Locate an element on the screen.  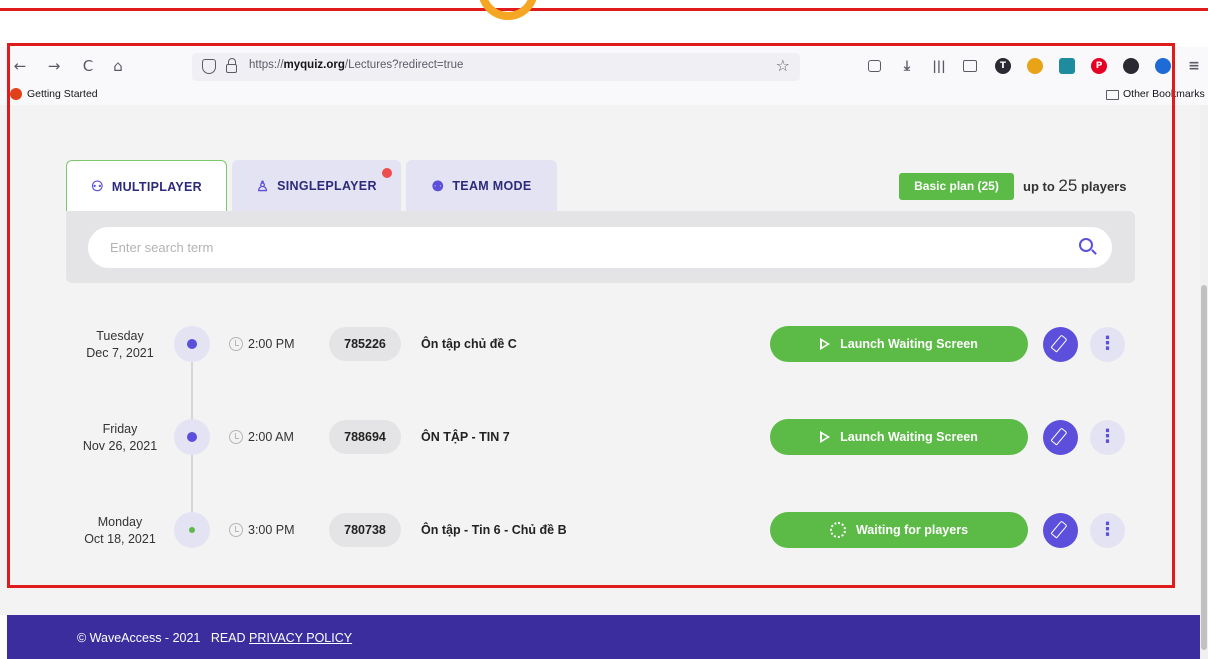
tab-team-mode: ⚉ TEAM MODE is located at coordinates (481, 186).